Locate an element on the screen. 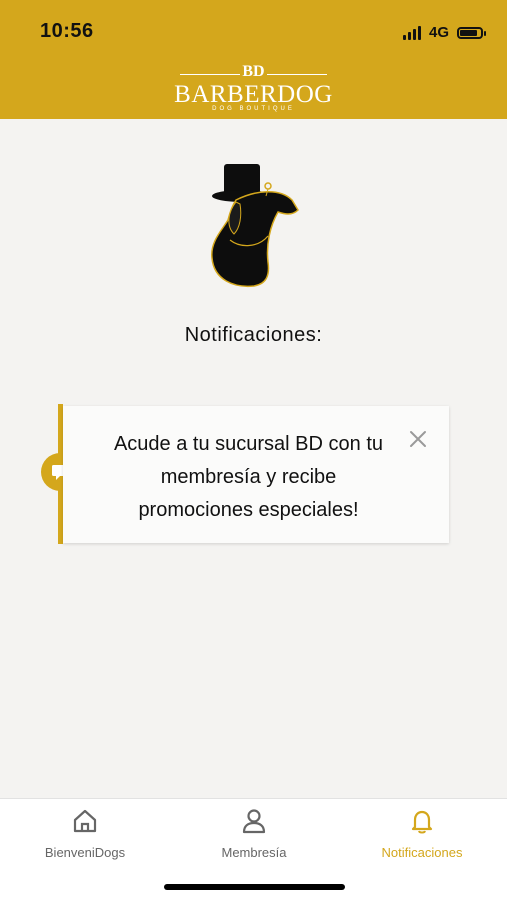 The height and width of the screenshot is (901, 507). app-logo: BD BARBERDOG DOG BOUTIQUE is located at coordinates (253, 88).